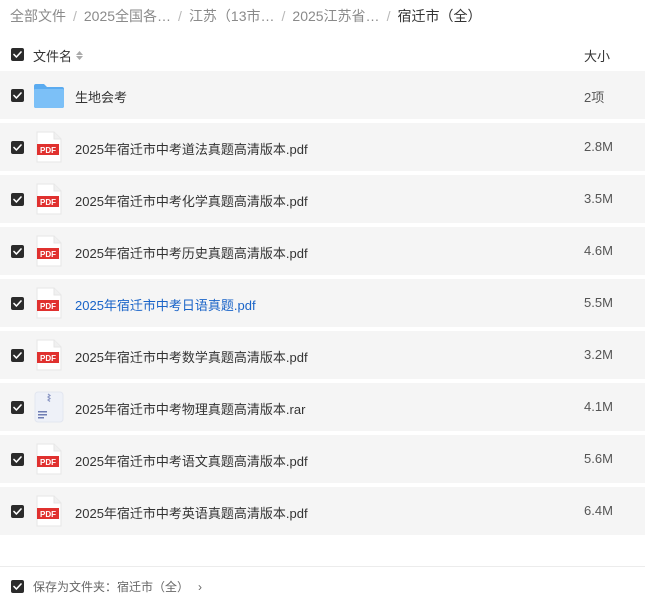 This screenshot has height=606, width=645. What do you see at coordinates (49, 95) in the screenshot?
I see `folder-icon` at bounding box center [49, 95].